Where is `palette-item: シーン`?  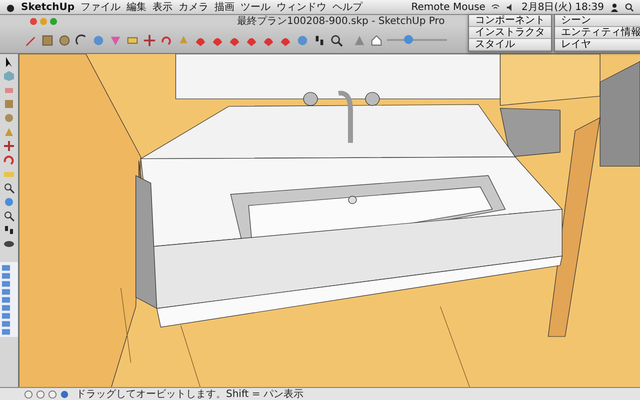
palette-item: シーン is located at coordinates (597, 21).